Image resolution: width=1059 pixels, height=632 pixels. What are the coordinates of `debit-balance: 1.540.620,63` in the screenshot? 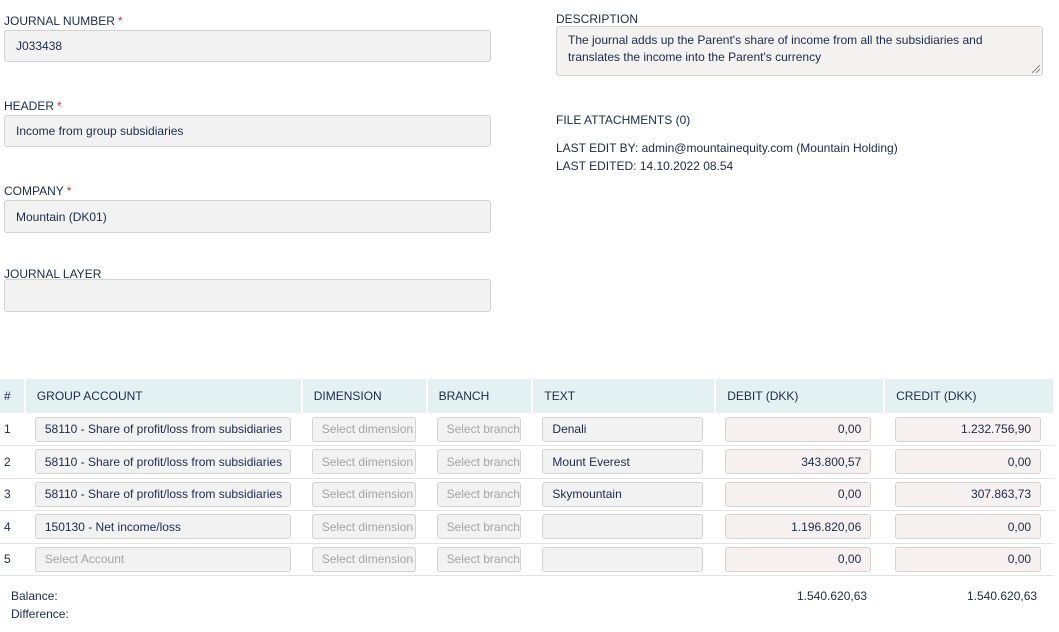 It's located at (832, 596).